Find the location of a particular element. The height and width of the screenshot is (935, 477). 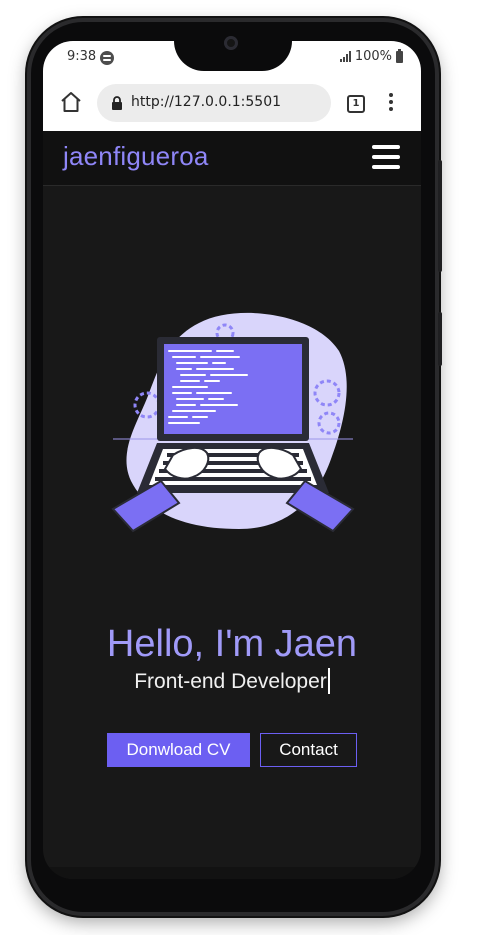

battery-percent: 100% is located at coordinates (373, 56).